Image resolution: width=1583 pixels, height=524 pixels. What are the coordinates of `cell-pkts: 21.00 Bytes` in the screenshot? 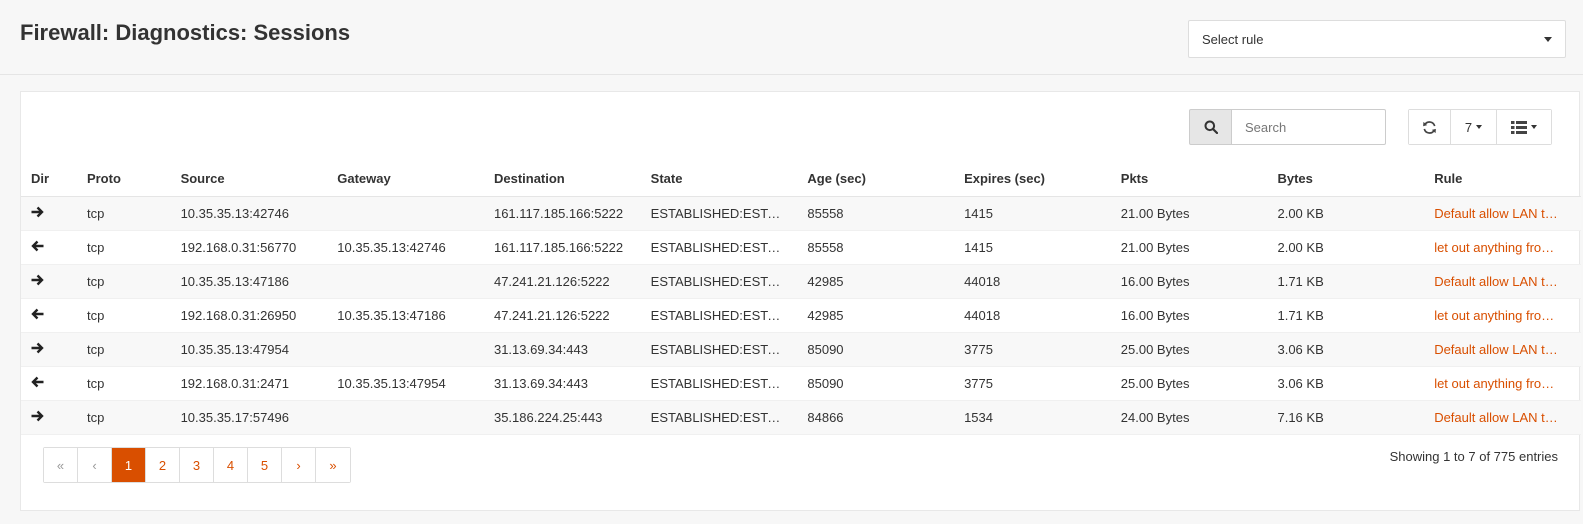 It's located at (1189, 213).